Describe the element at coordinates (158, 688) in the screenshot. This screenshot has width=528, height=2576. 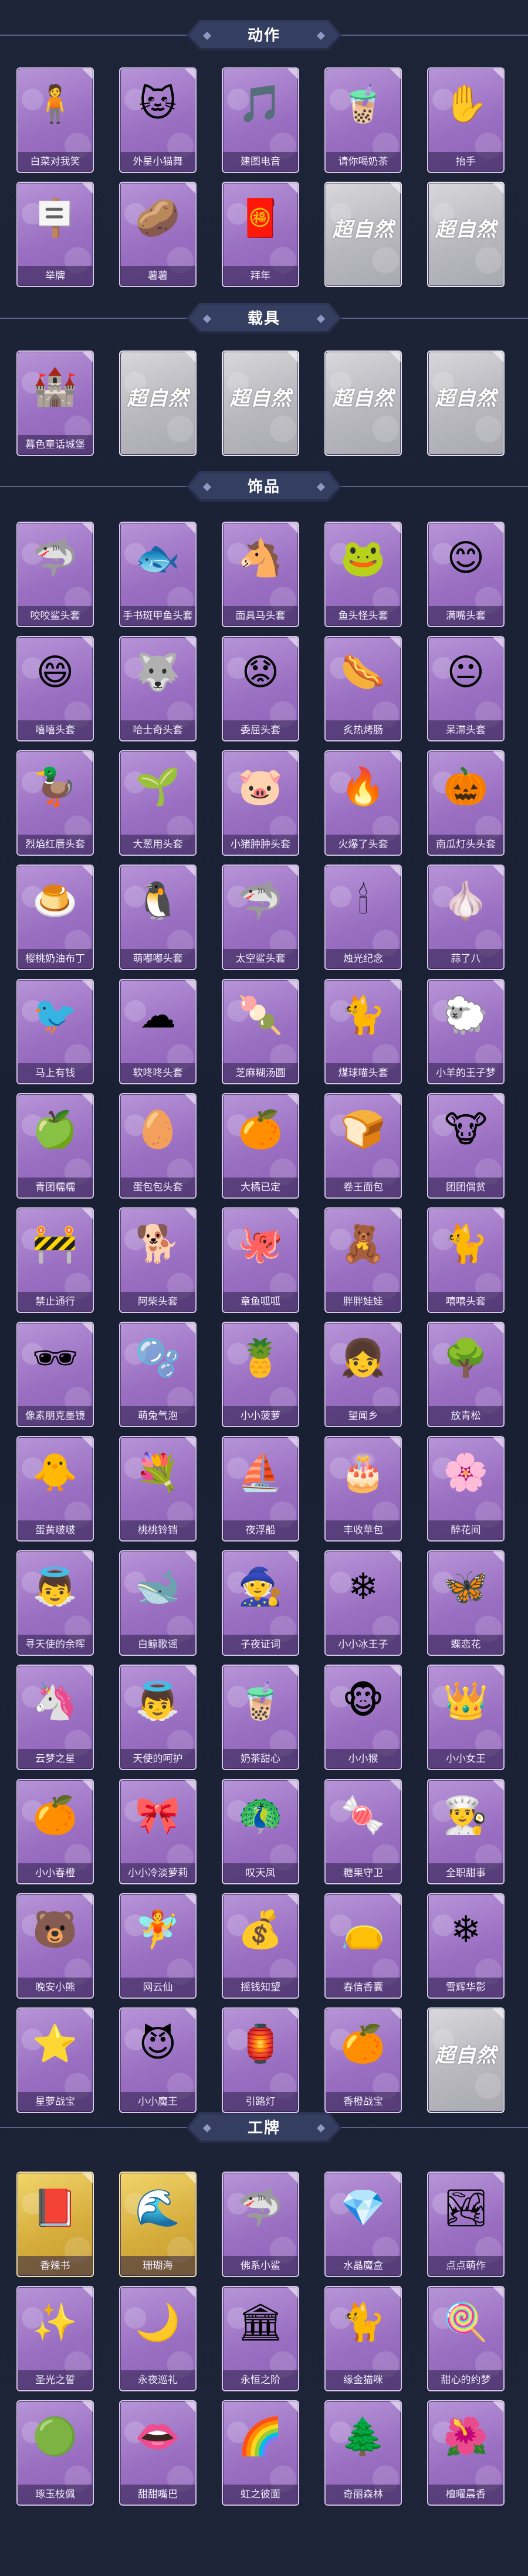
I see `item-card: 🐺 哈士奇头套` at that location.